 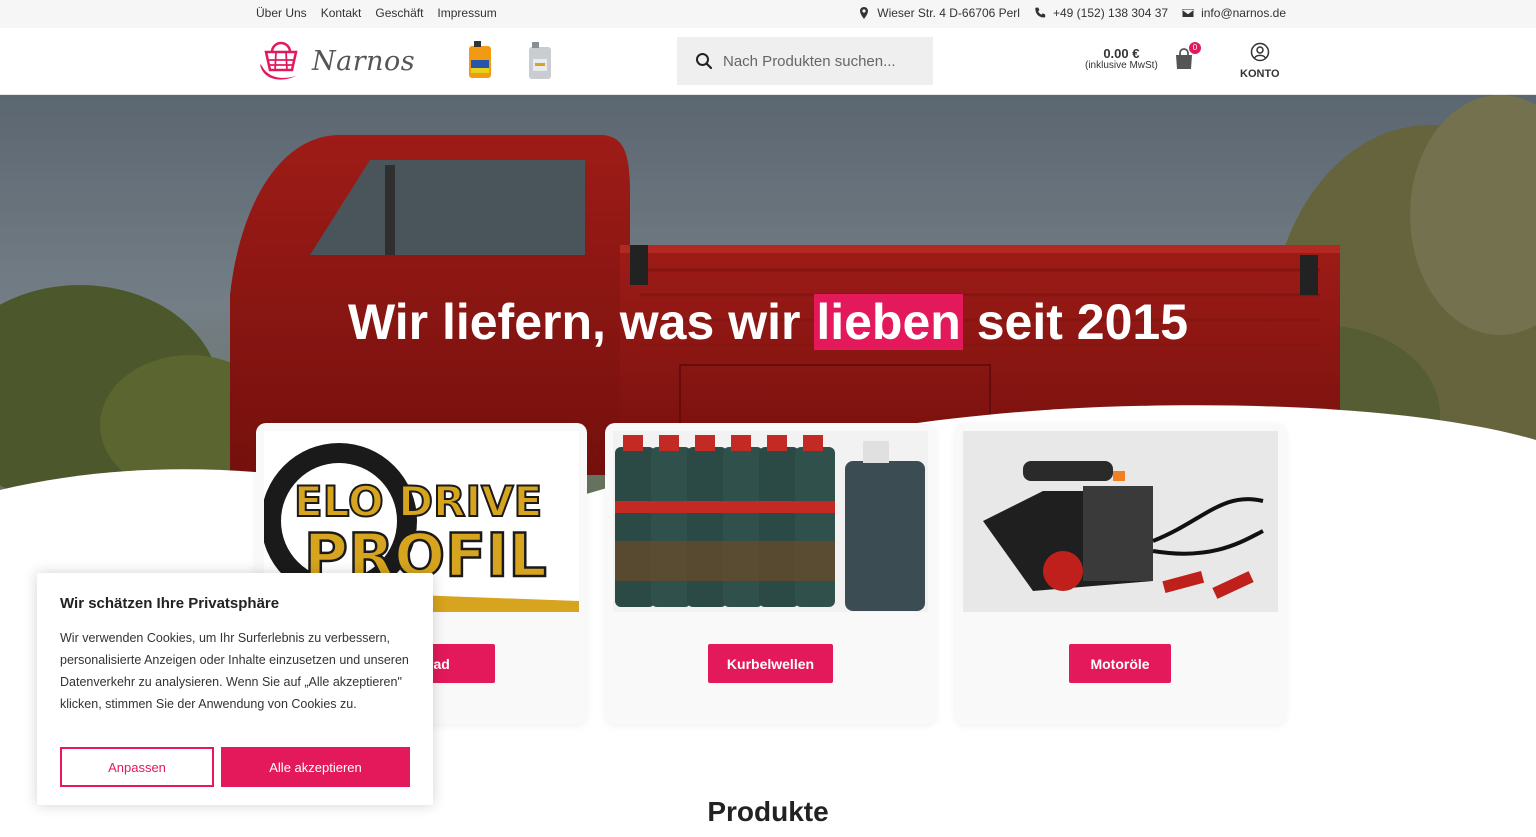 I want to click on oil-bottles-image, so click(x=770, y=521).